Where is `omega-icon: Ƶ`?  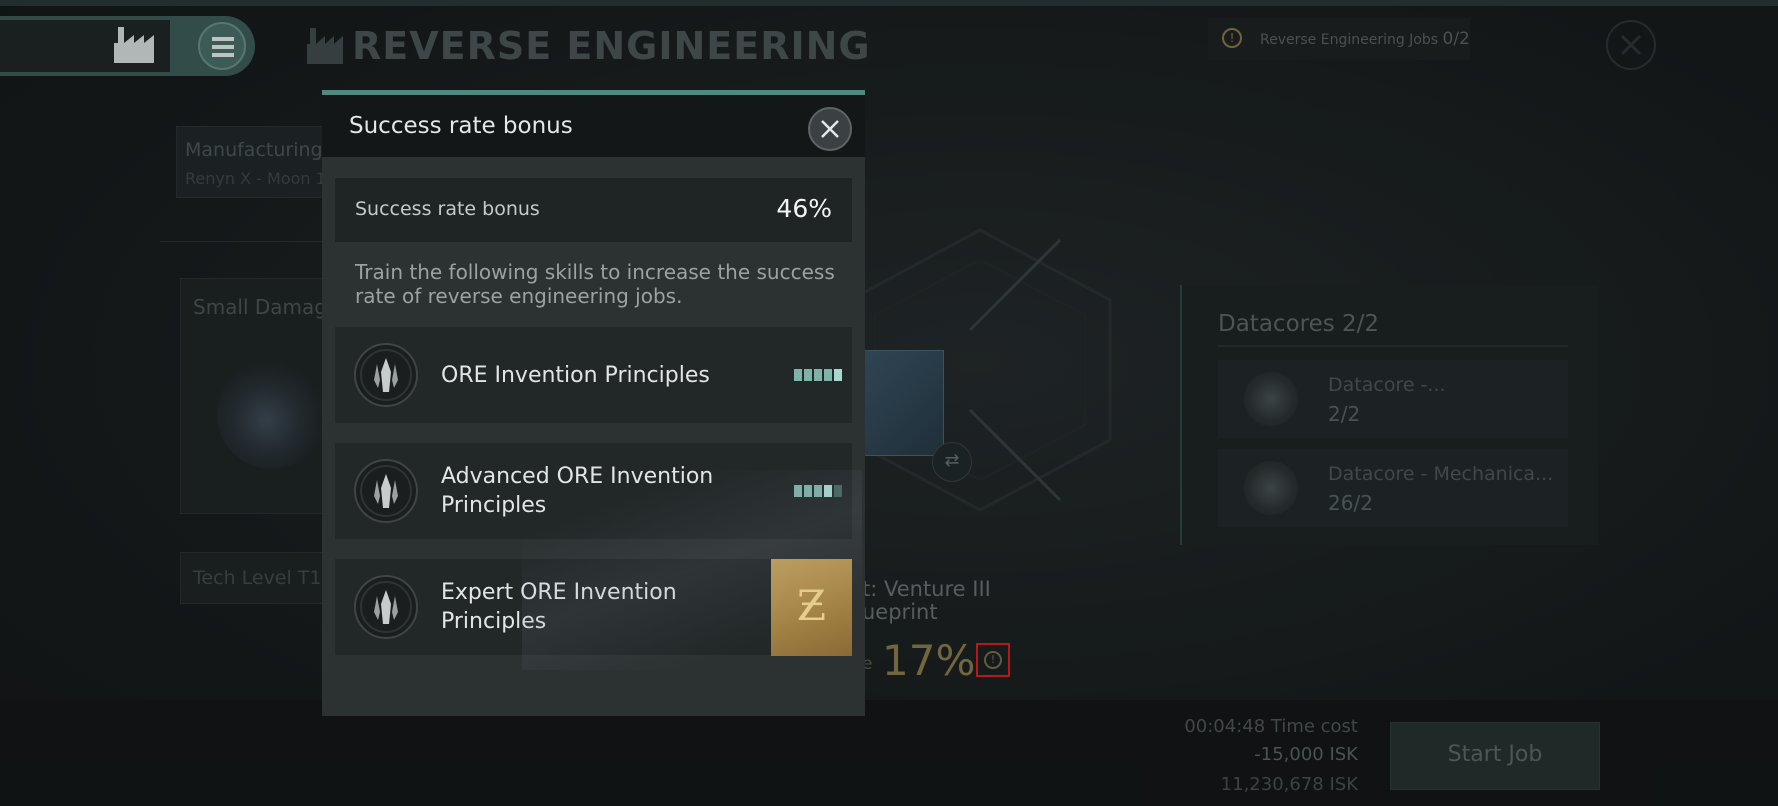
omega-icon: Ƶ is located at coordinates (811, 605).